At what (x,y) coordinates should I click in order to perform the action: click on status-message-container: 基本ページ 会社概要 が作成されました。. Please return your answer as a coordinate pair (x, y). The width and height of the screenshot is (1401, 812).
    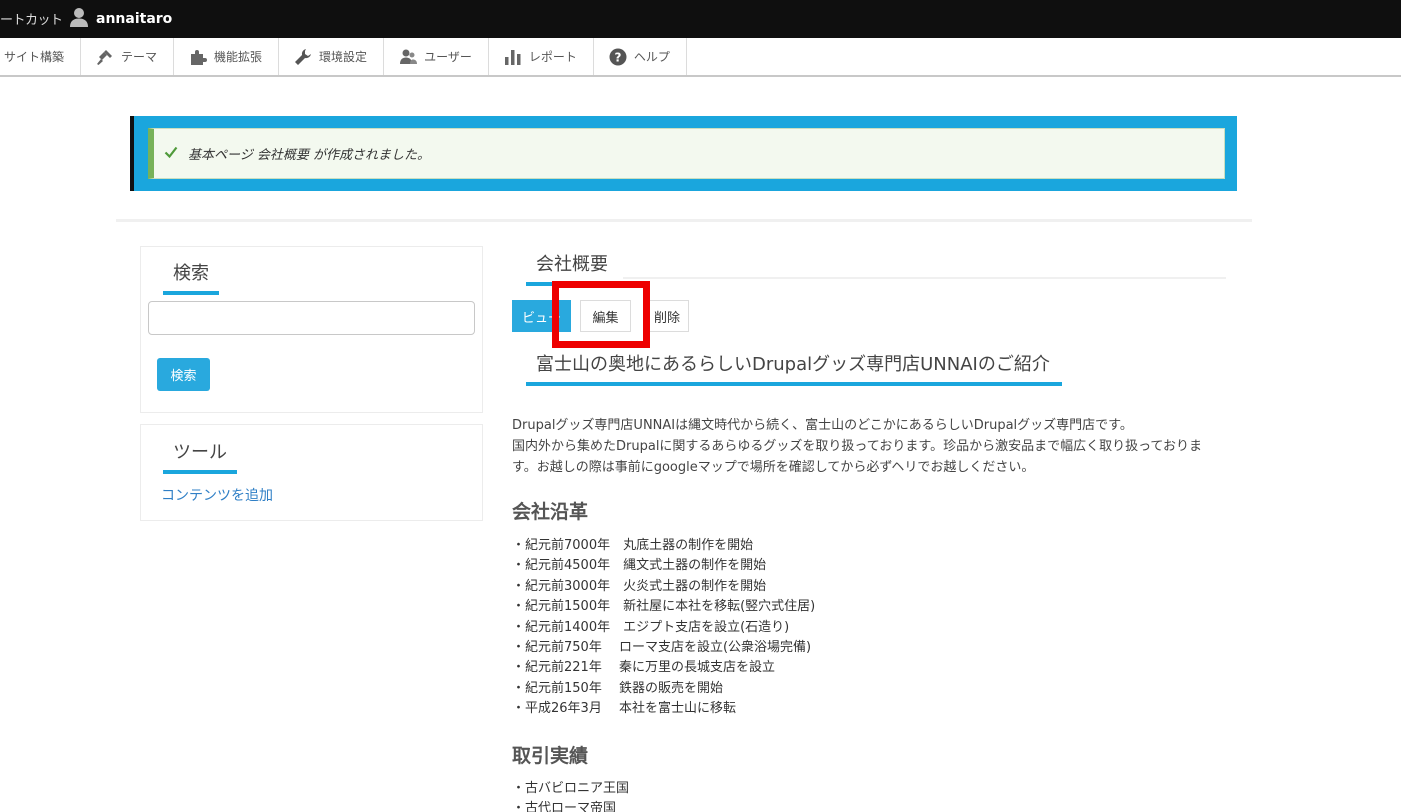
    Looking at the image, I should click on (683, 153).